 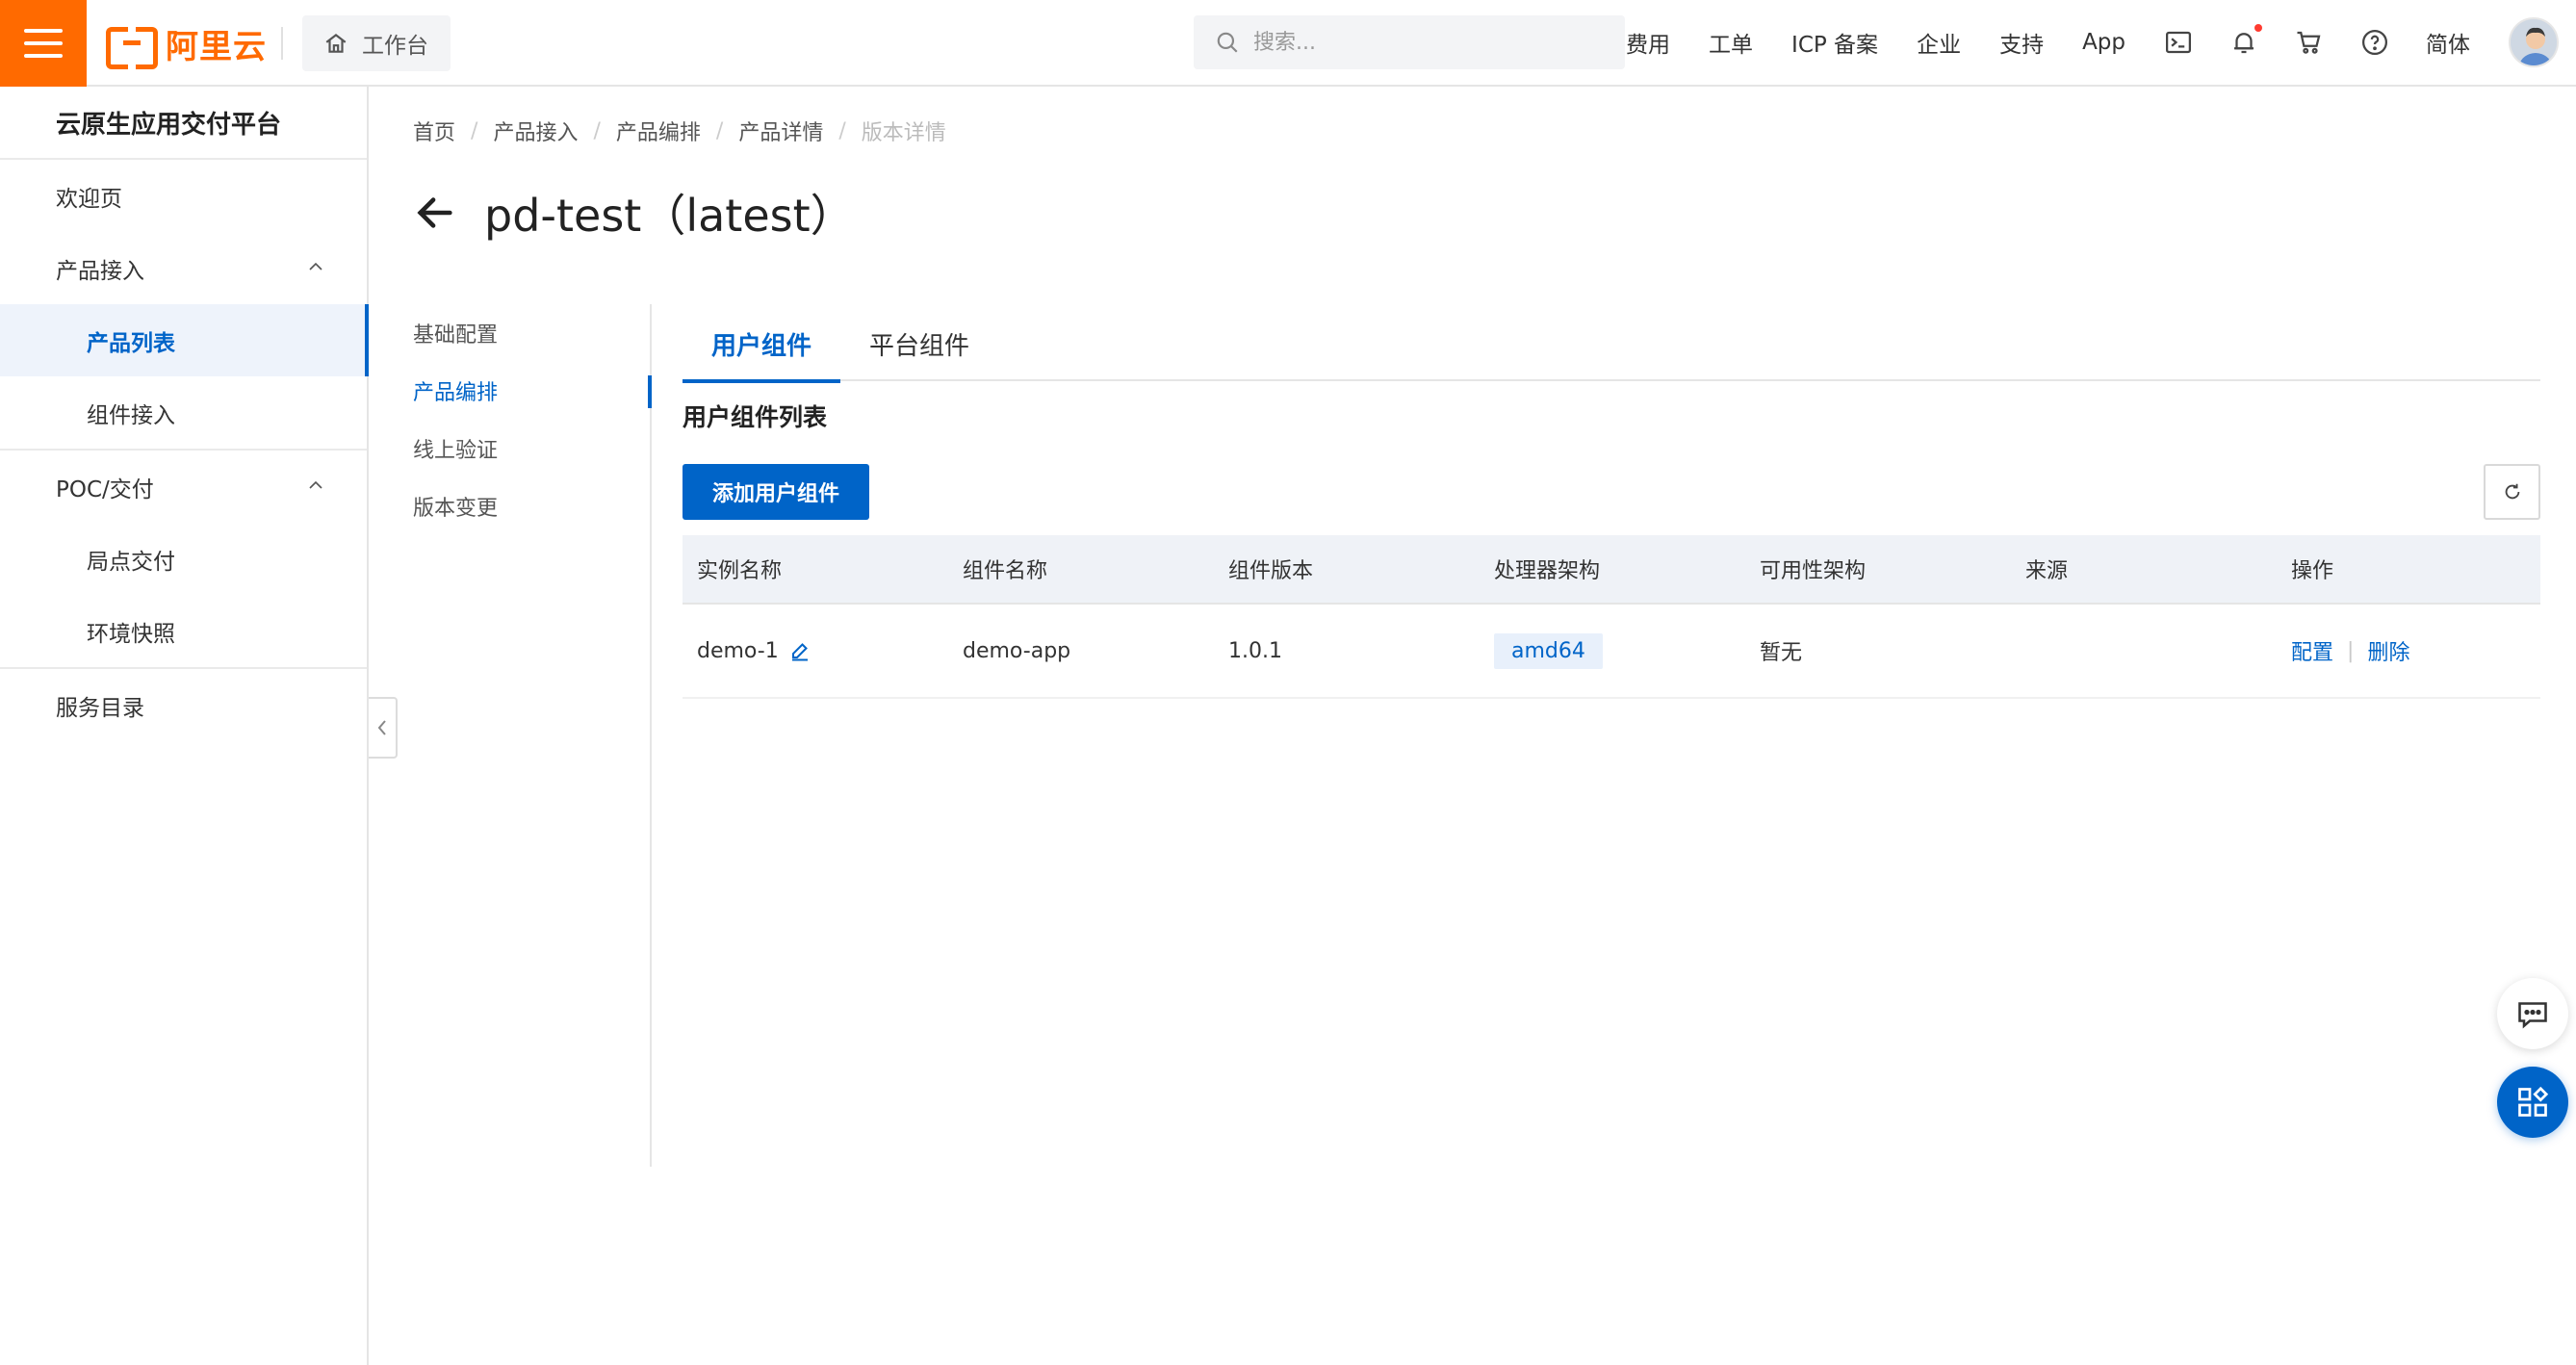 I want to click on instance-name: demo-1, so click(x=738, y=650).